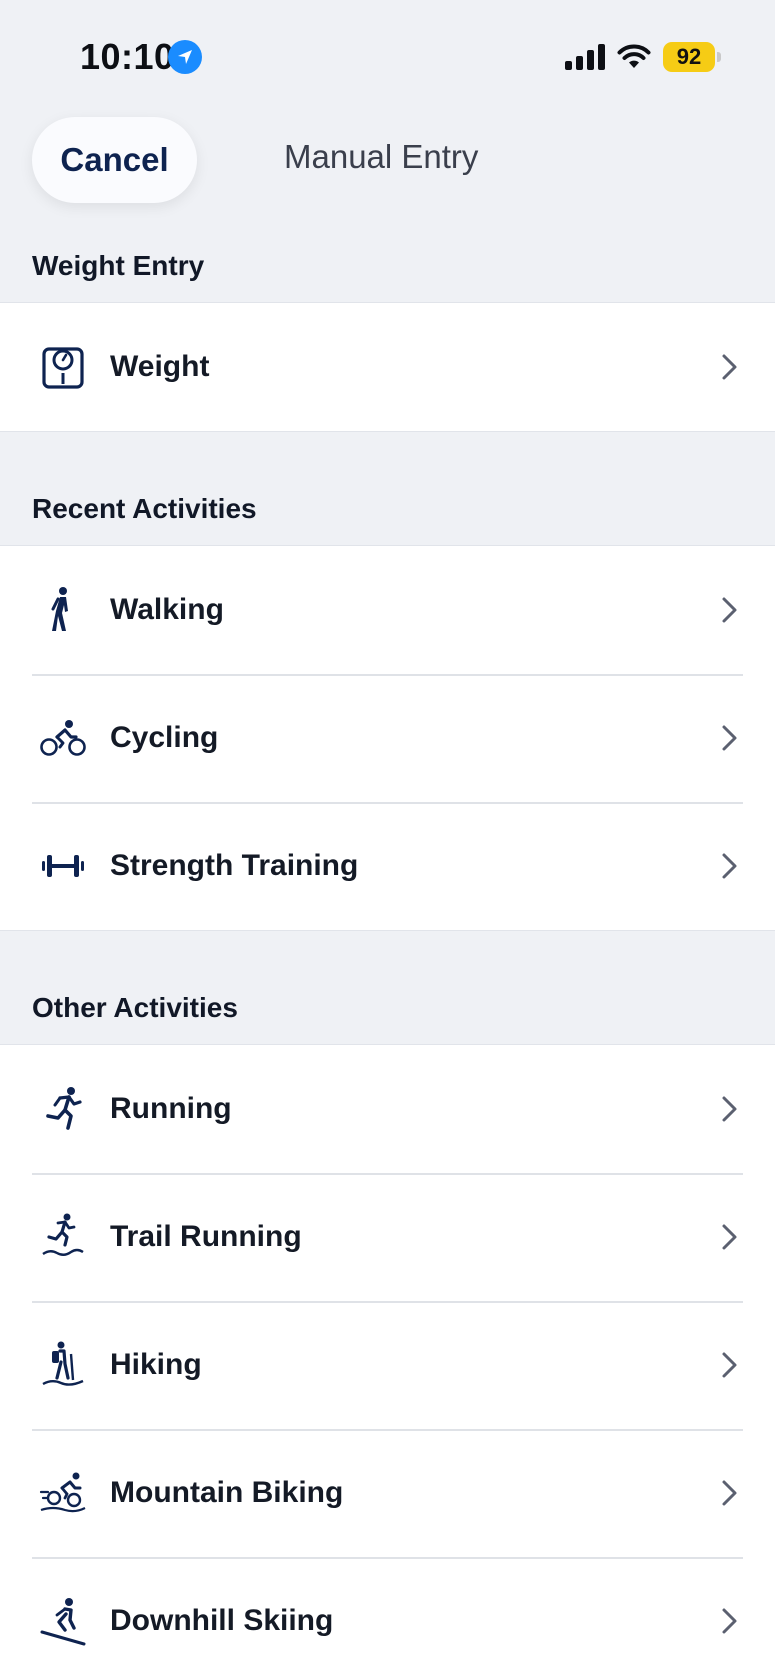 This screenshot has width=775, height=1680. Describe the element at coordinates (585, 57) in the screenshot. I see `cellular-signal-icon` at that location.